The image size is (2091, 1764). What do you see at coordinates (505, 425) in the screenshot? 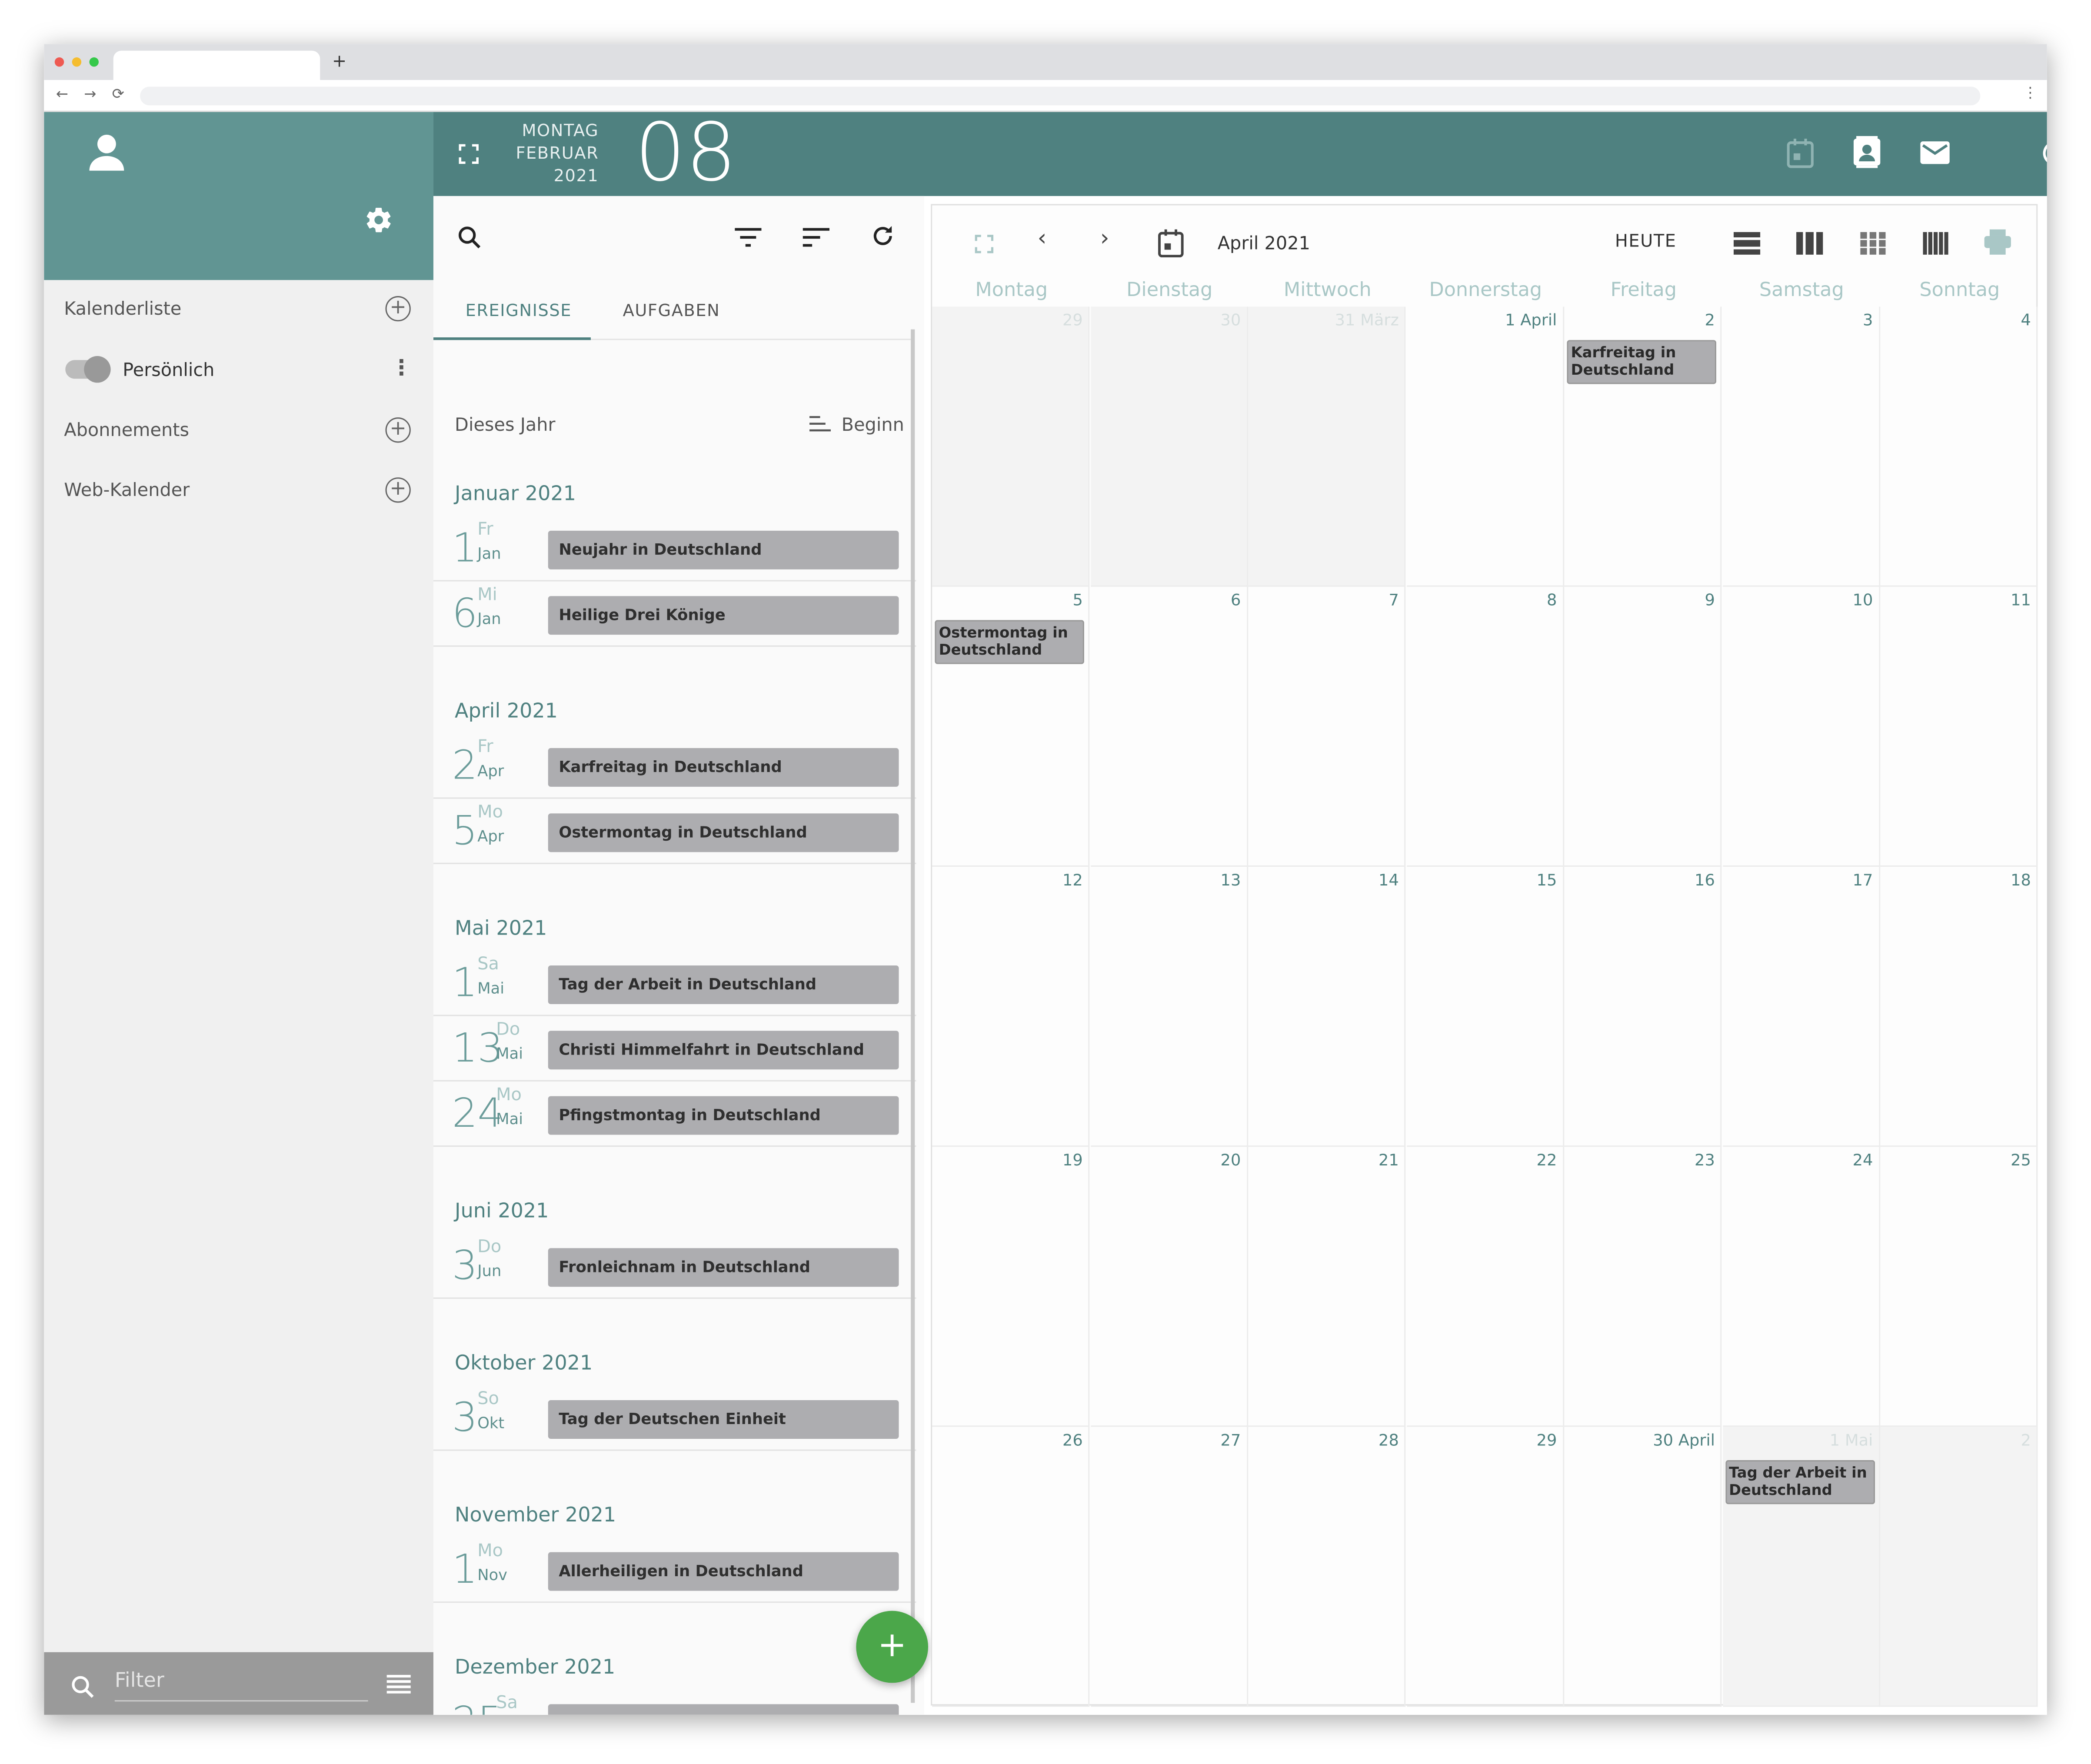
I see `range-selector: Dieses Jahr` at bounding box center [505, 425].